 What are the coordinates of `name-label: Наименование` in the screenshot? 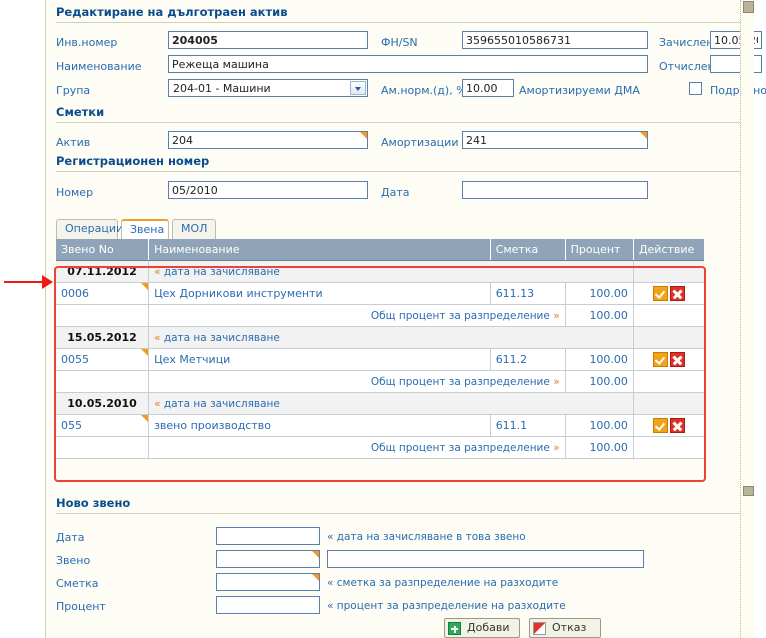 It's located at (99, 66).